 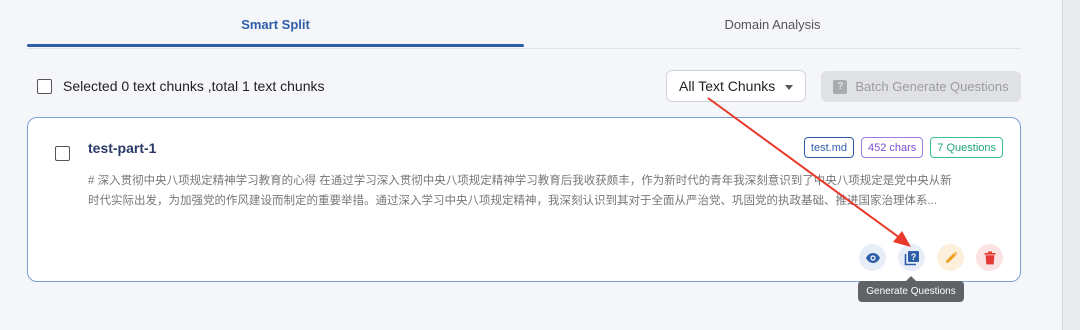 I want to click on batch-generate-questions-button: ? Batch Generate Questions, so click(x=921, y=86).